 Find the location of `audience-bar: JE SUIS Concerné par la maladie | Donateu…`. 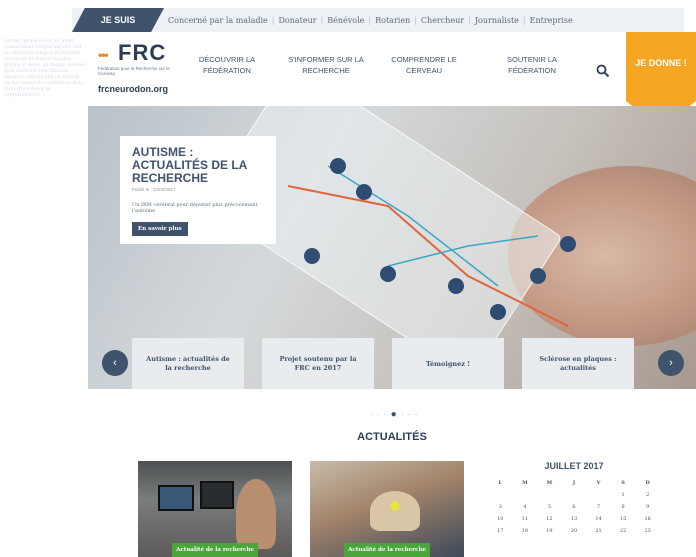

audience-bar: JE SUIS Concerné par la maladie | Donateu… is located at coordinates (378, 20).